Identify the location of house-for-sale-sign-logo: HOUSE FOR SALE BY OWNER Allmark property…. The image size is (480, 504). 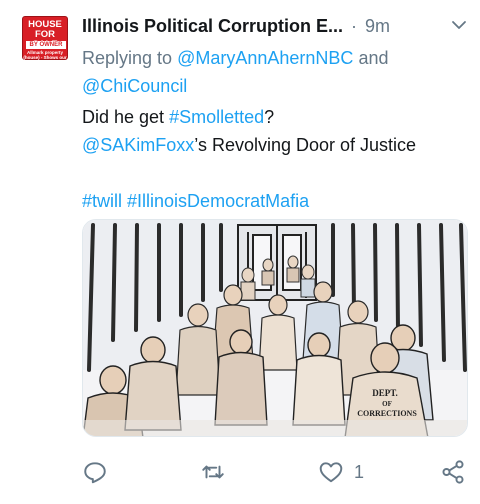
(45, 40).